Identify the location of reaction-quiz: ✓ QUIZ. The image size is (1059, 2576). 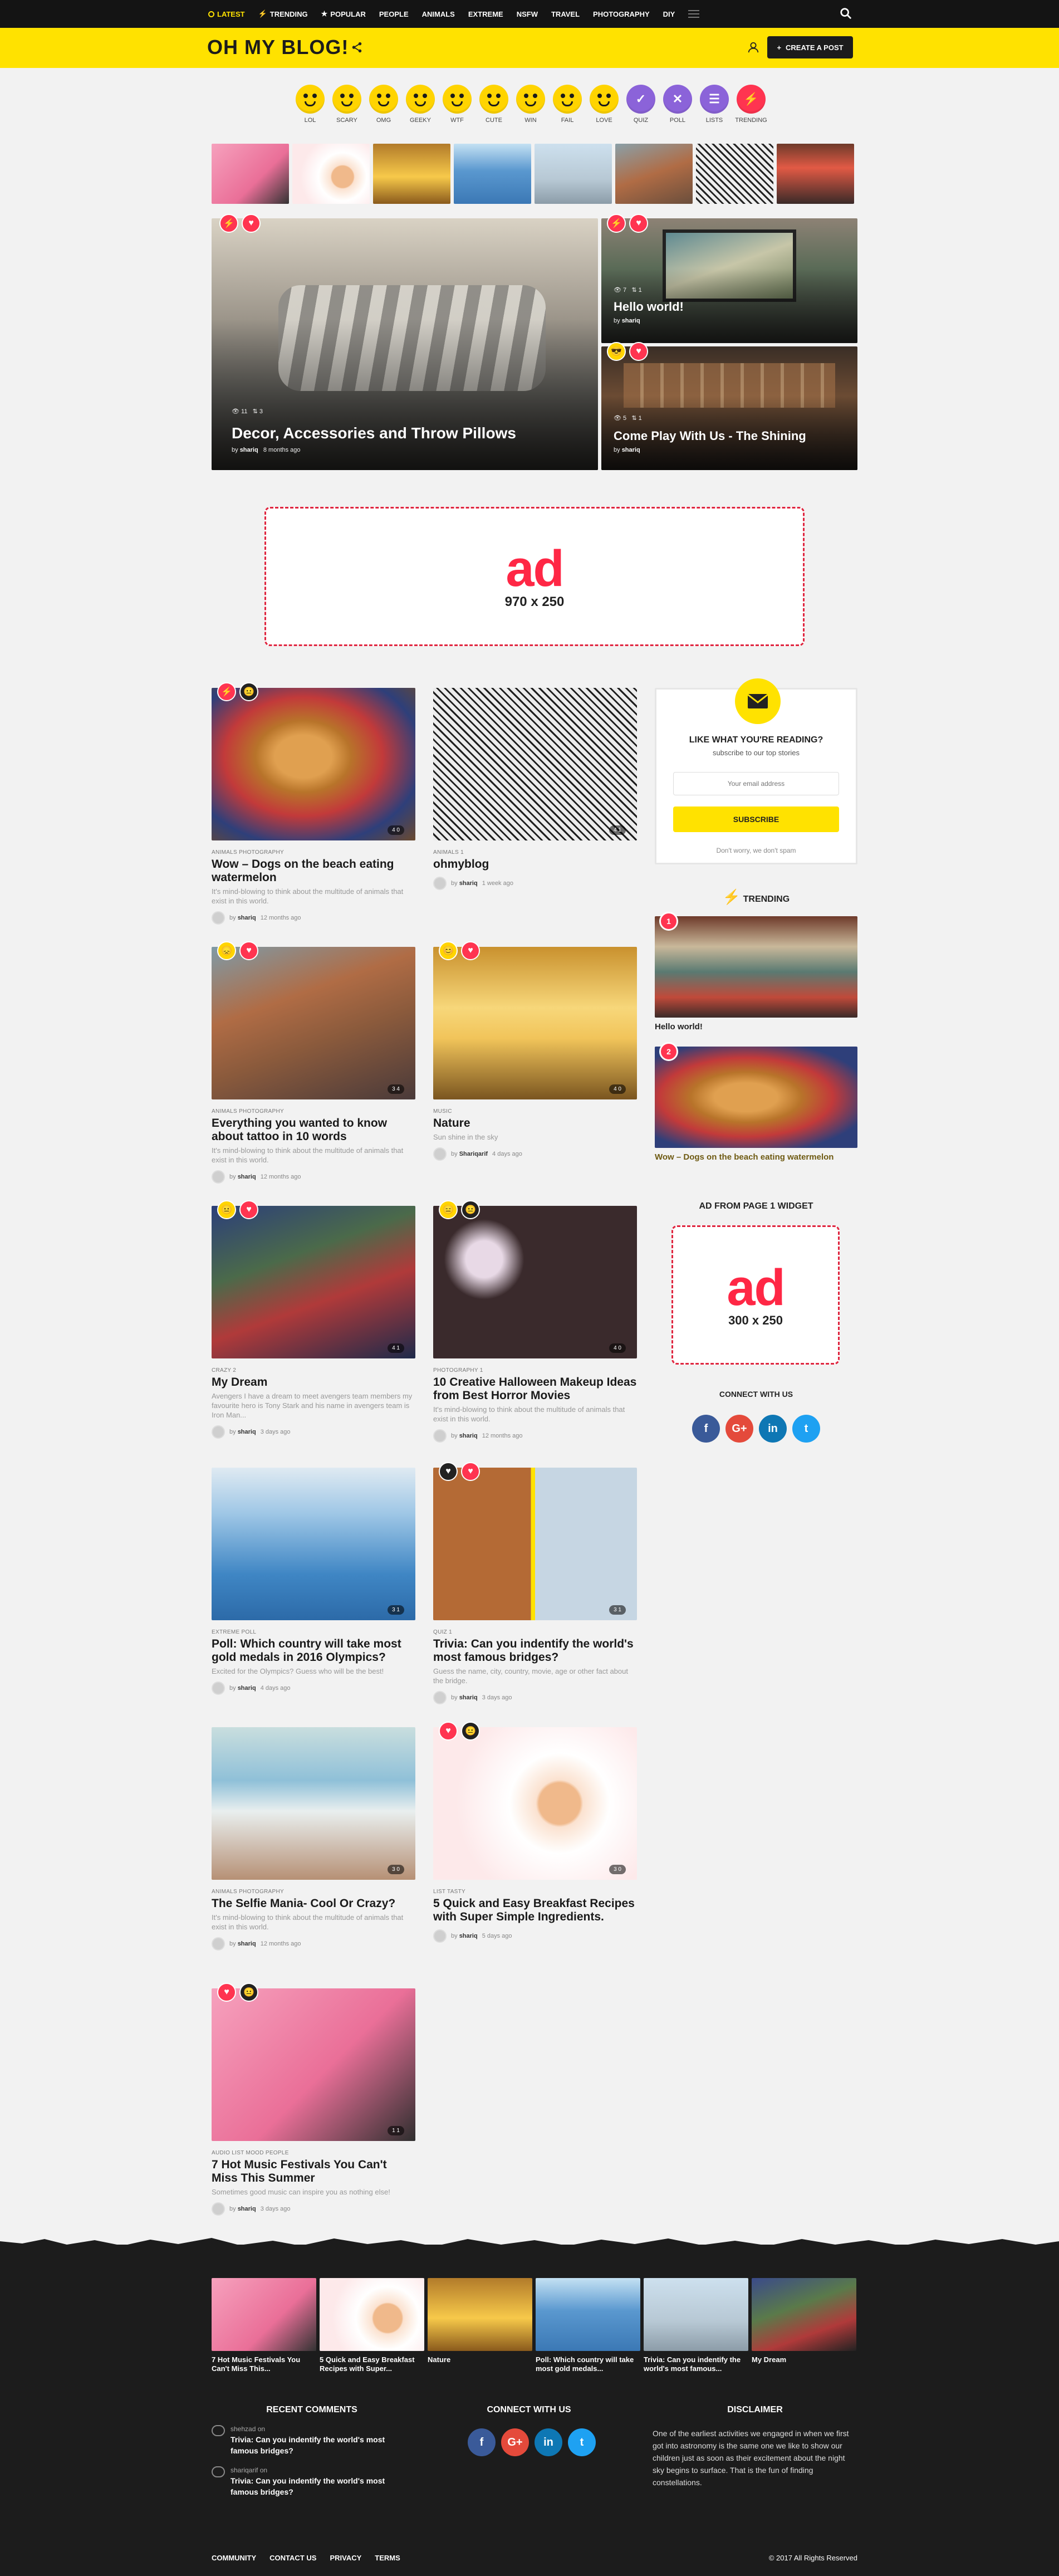
(640, 104).